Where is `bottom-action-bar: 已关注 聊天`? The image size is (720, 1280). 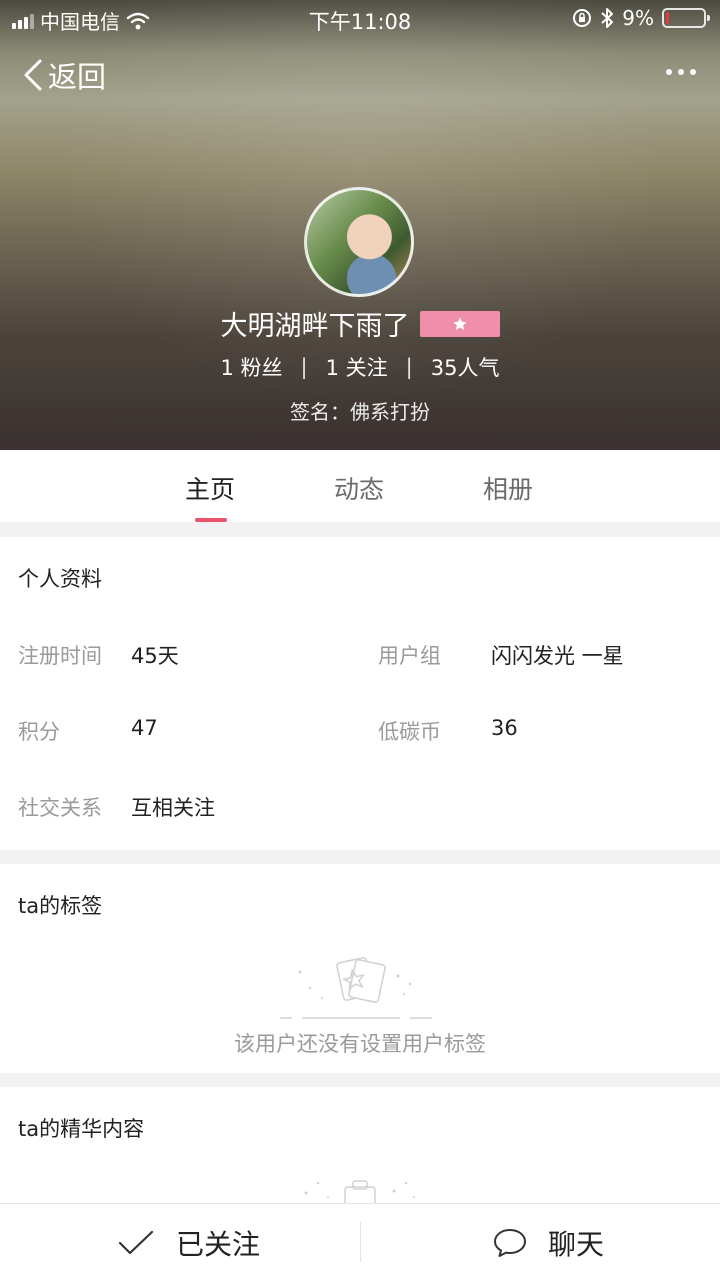
bottom-action-bar: 已关注 聊天 is located at coordinates (360, 1241).